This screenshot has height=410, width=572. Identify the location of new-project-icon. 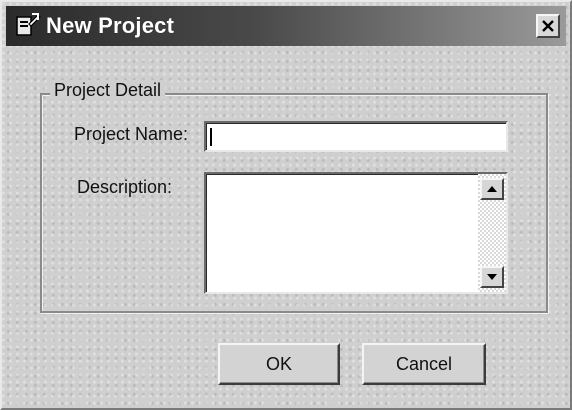
(28, 26).